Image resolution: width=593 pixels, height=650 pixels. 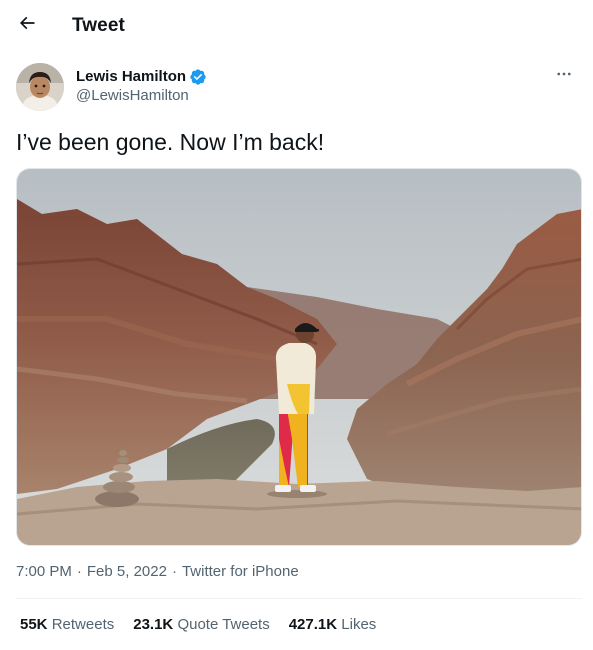 I want to click on author-display-name: Lewis Hamilton, so click(x=141, y=76).